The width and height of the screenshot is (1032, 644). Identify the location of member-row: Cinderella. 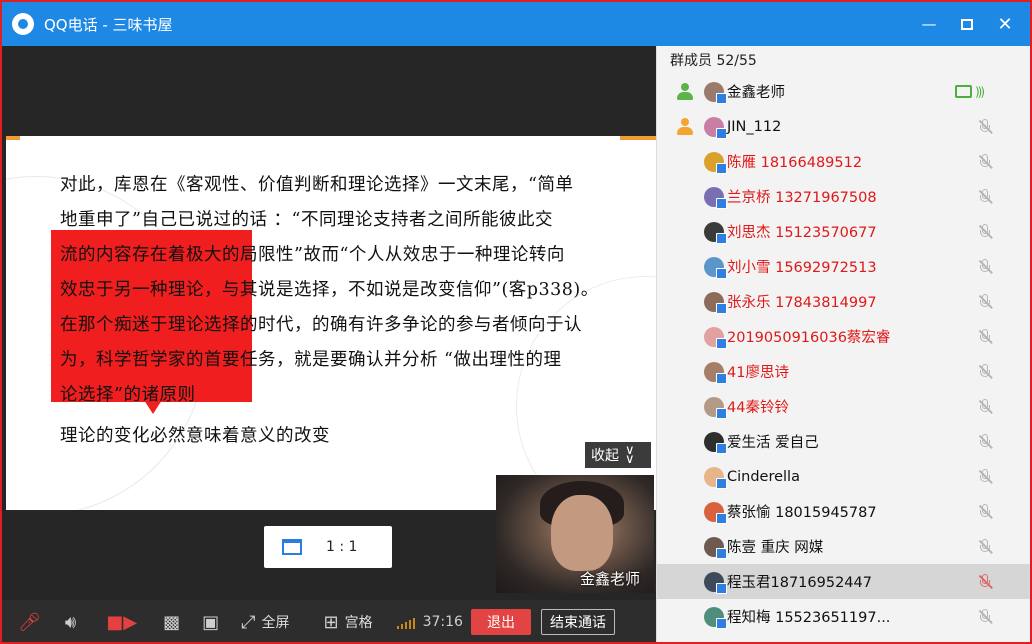
(843, 476).